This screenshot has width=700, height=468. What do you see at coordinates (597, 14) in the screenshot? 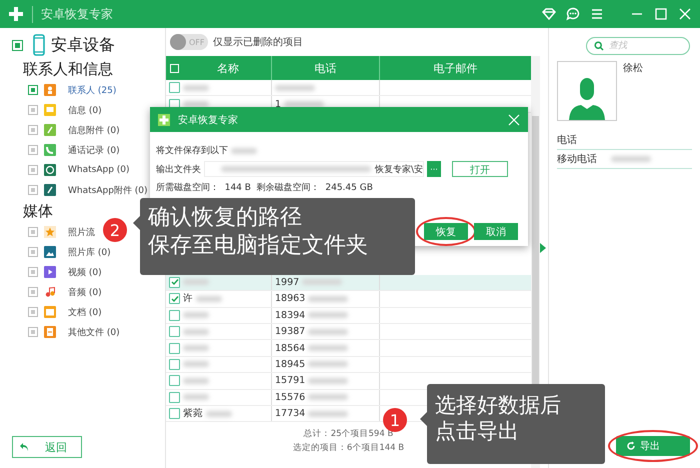
I see `menu-icon` at bounding box center [597, 14].